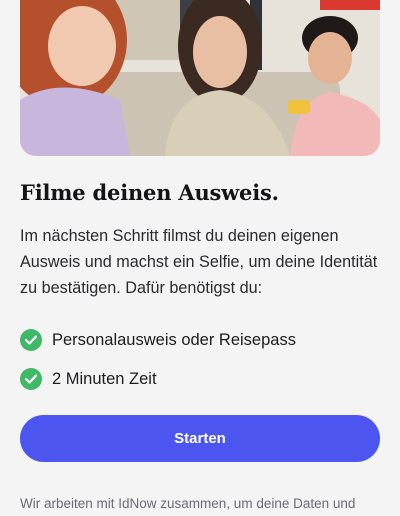 This screenshot has height=516, width=400. I want to click on page-title: Filme deinen Ausweis., so click(149, 192).